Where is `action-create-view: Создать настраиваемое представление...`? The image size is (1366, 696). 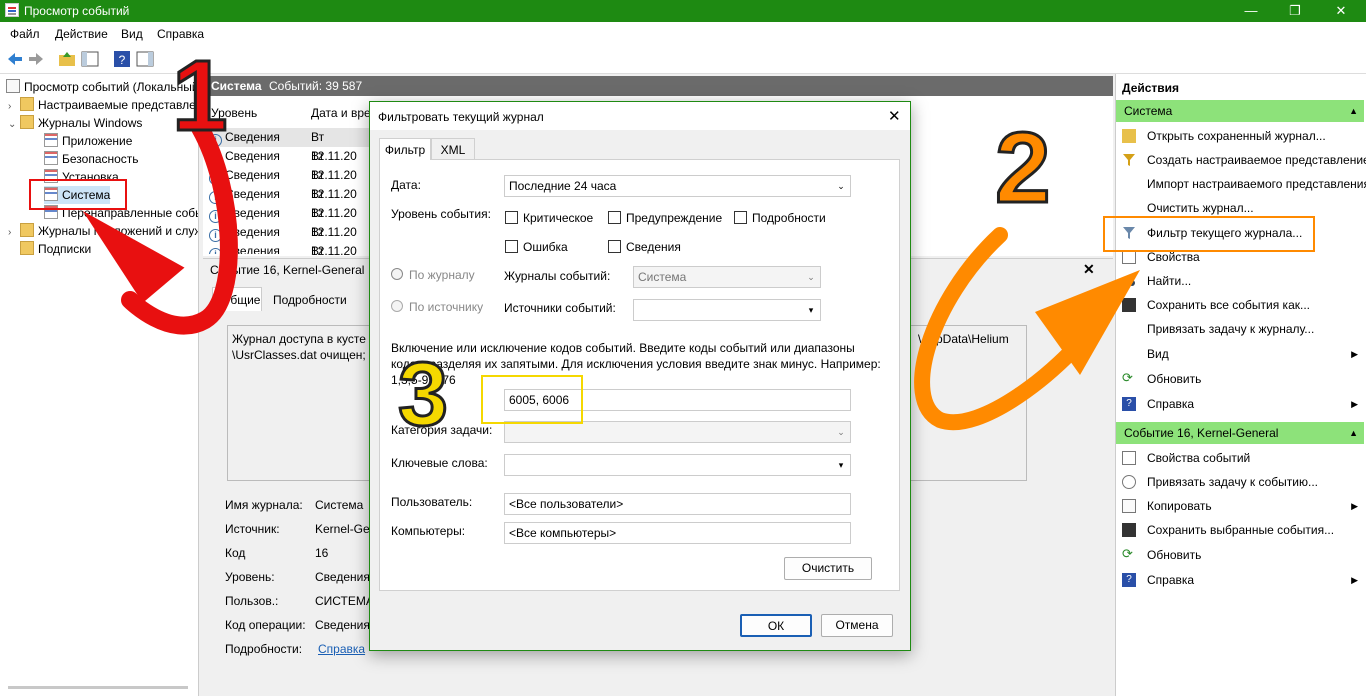
action-create-view: Создать настраиваемое представление... is located at coordinates (1243, 160).